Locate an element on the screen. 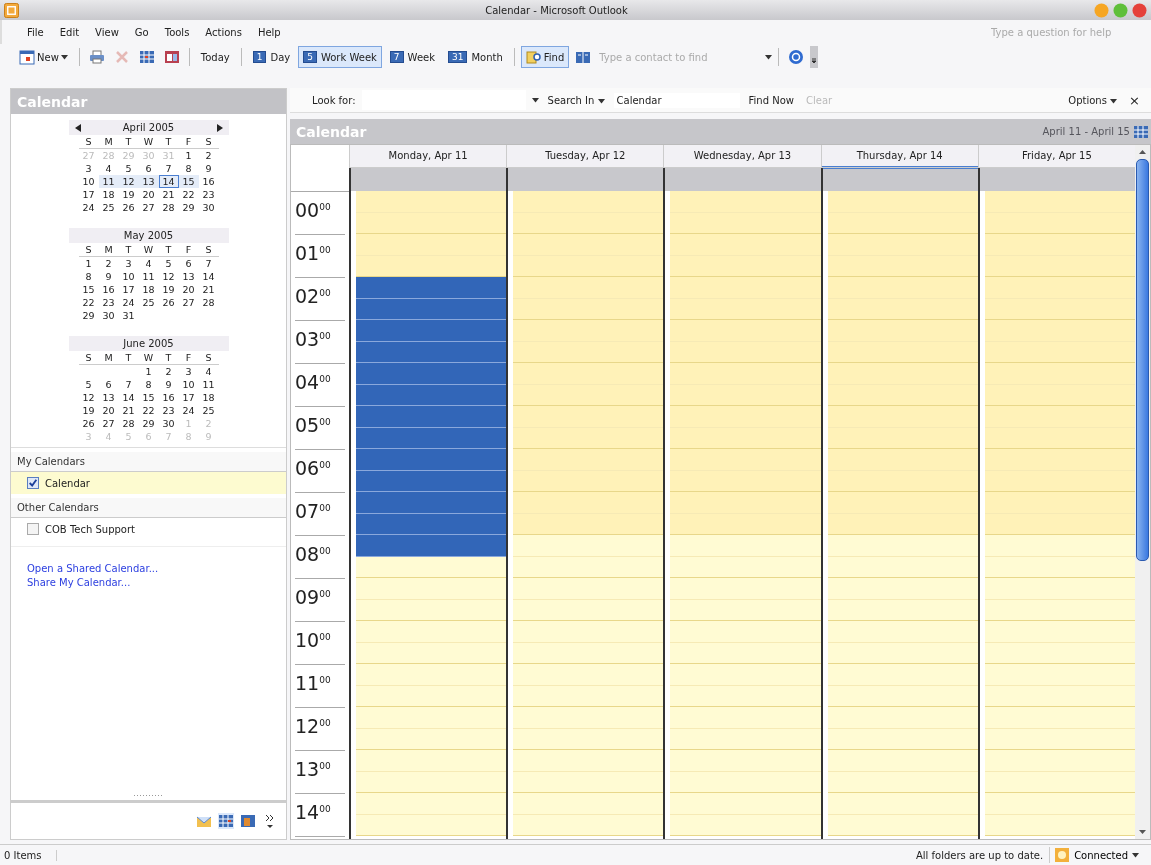  close-button is located at coordinates (1139, 10).